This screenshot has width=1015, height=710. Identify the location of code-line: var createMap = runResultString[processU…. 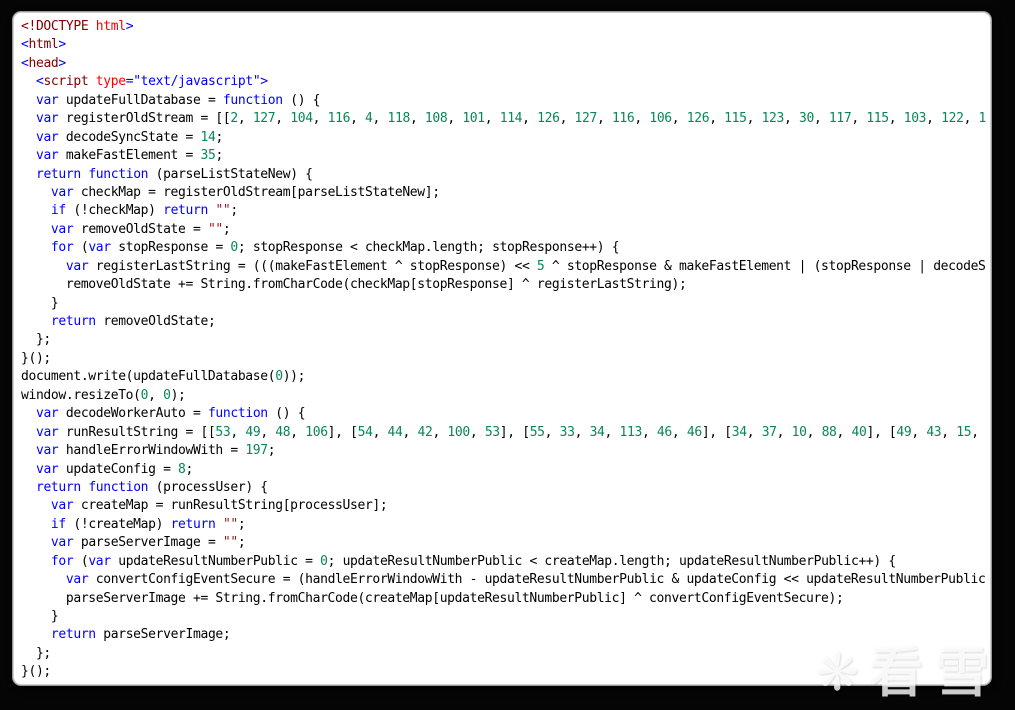
(219, 506).